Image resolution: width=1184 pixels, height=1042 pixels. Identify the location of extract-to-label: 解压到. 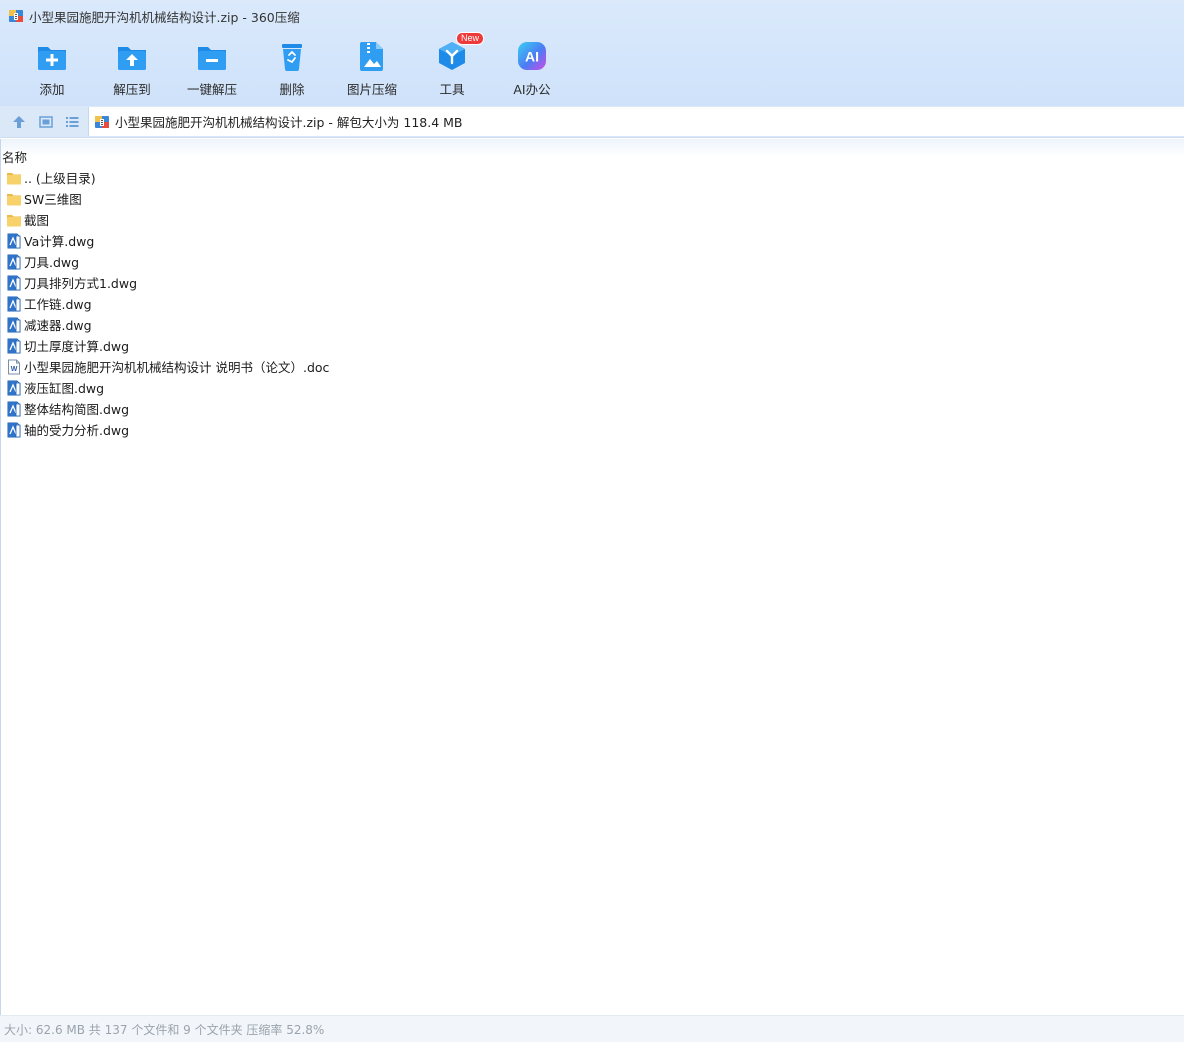
(132, 89).